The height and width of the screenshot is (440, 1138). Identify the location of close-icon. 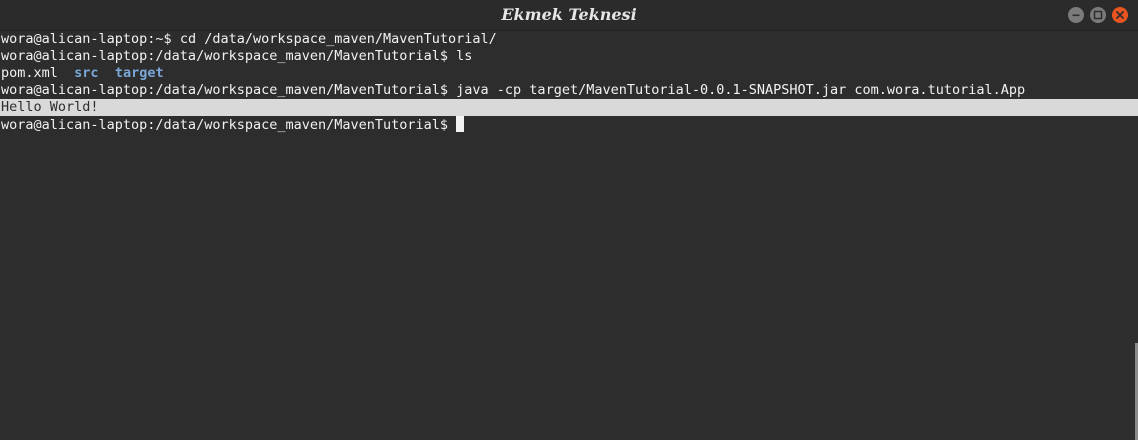
(1120, 15).